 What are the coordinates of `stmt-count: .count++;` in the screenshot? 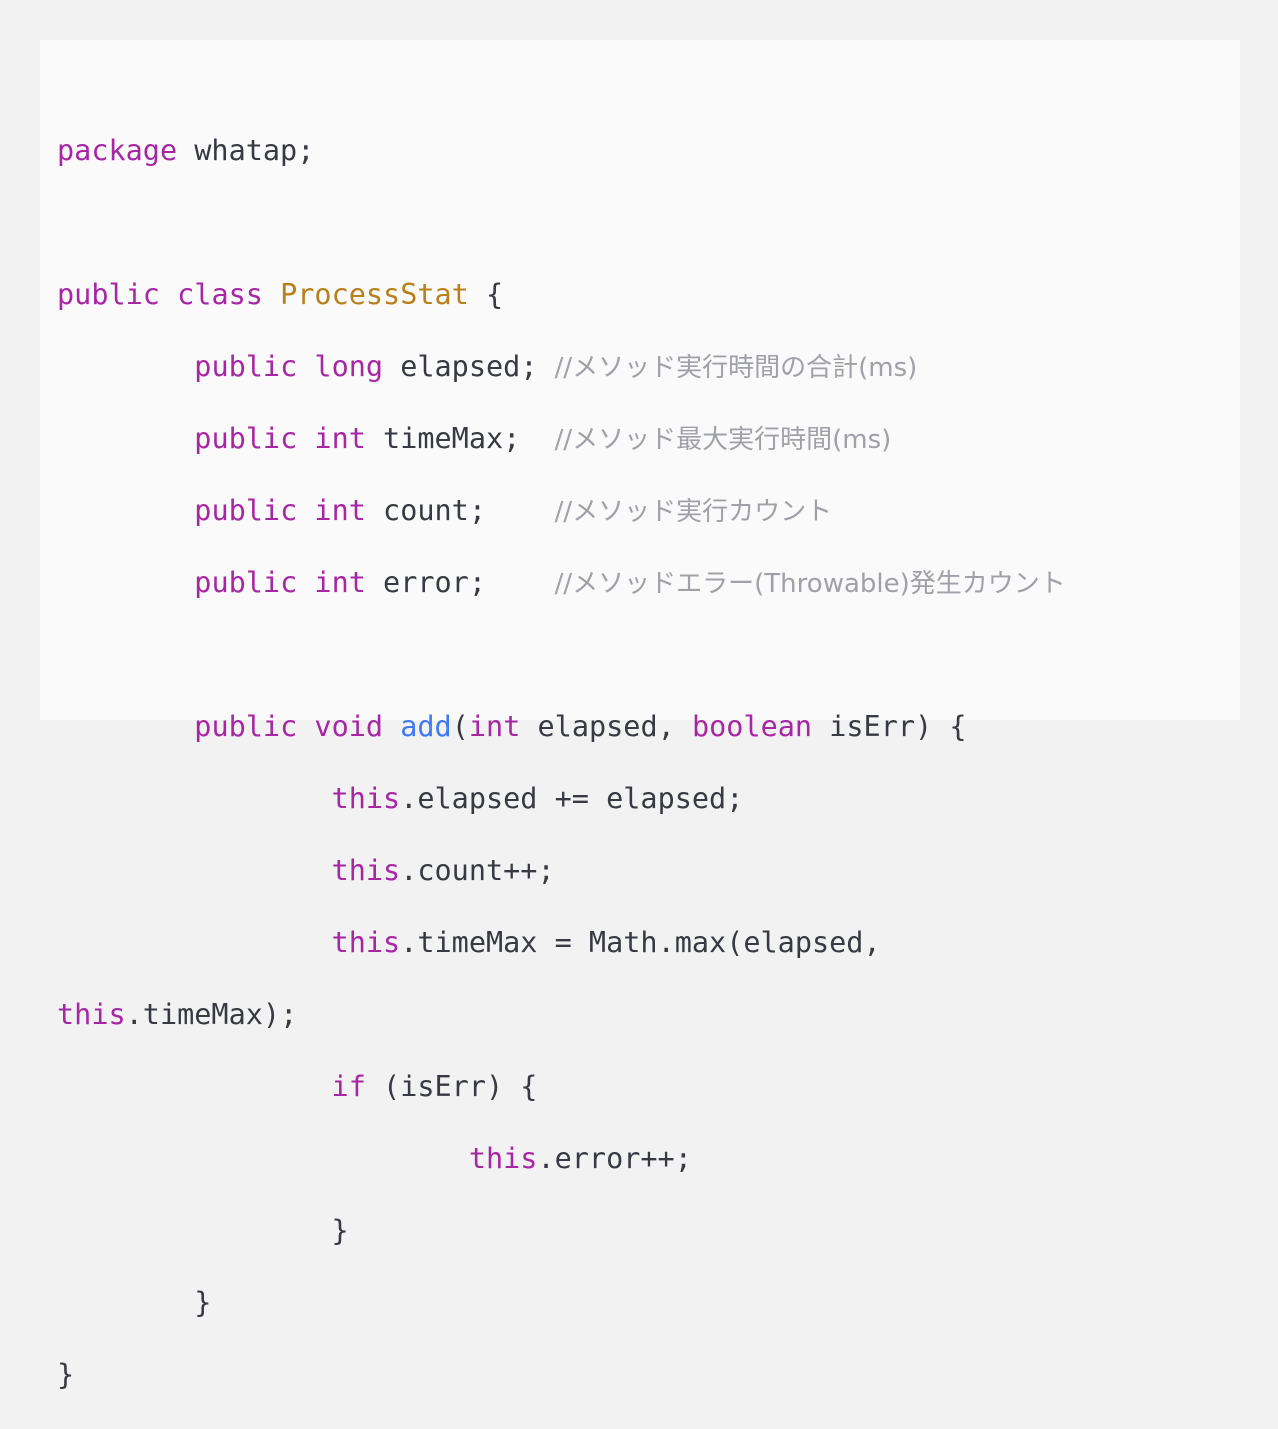 It's located at (477, 870).